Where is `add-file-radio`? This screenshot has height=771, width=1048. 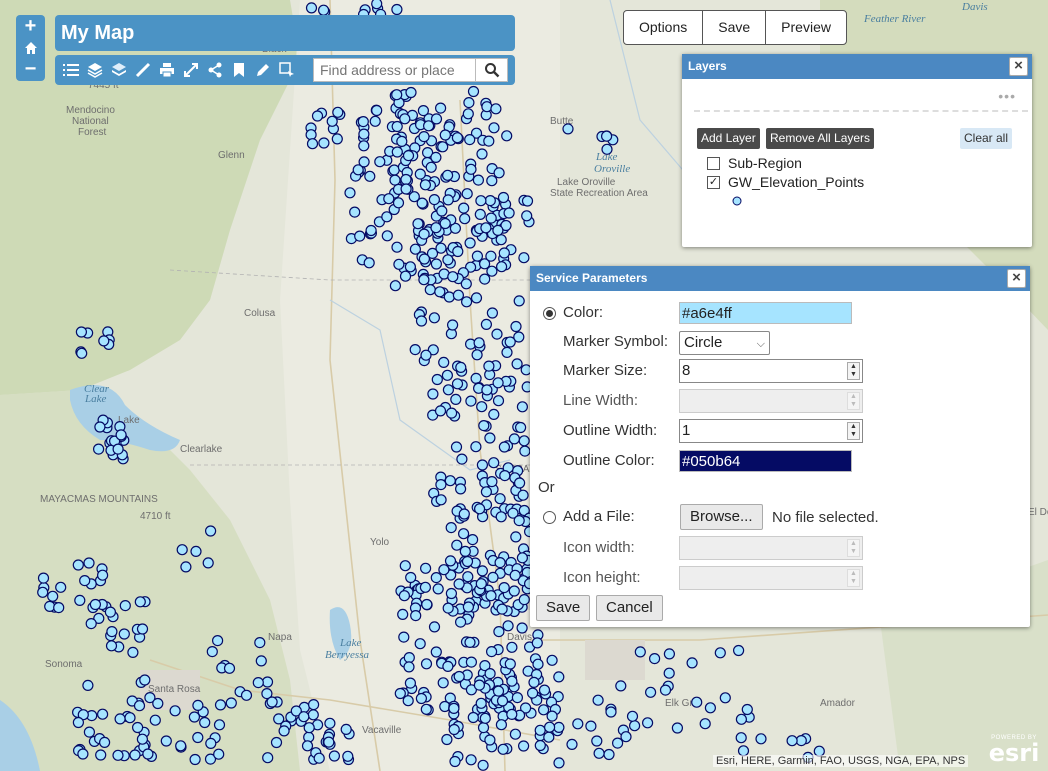 add-file-radio is located at coordinates (549, 517).